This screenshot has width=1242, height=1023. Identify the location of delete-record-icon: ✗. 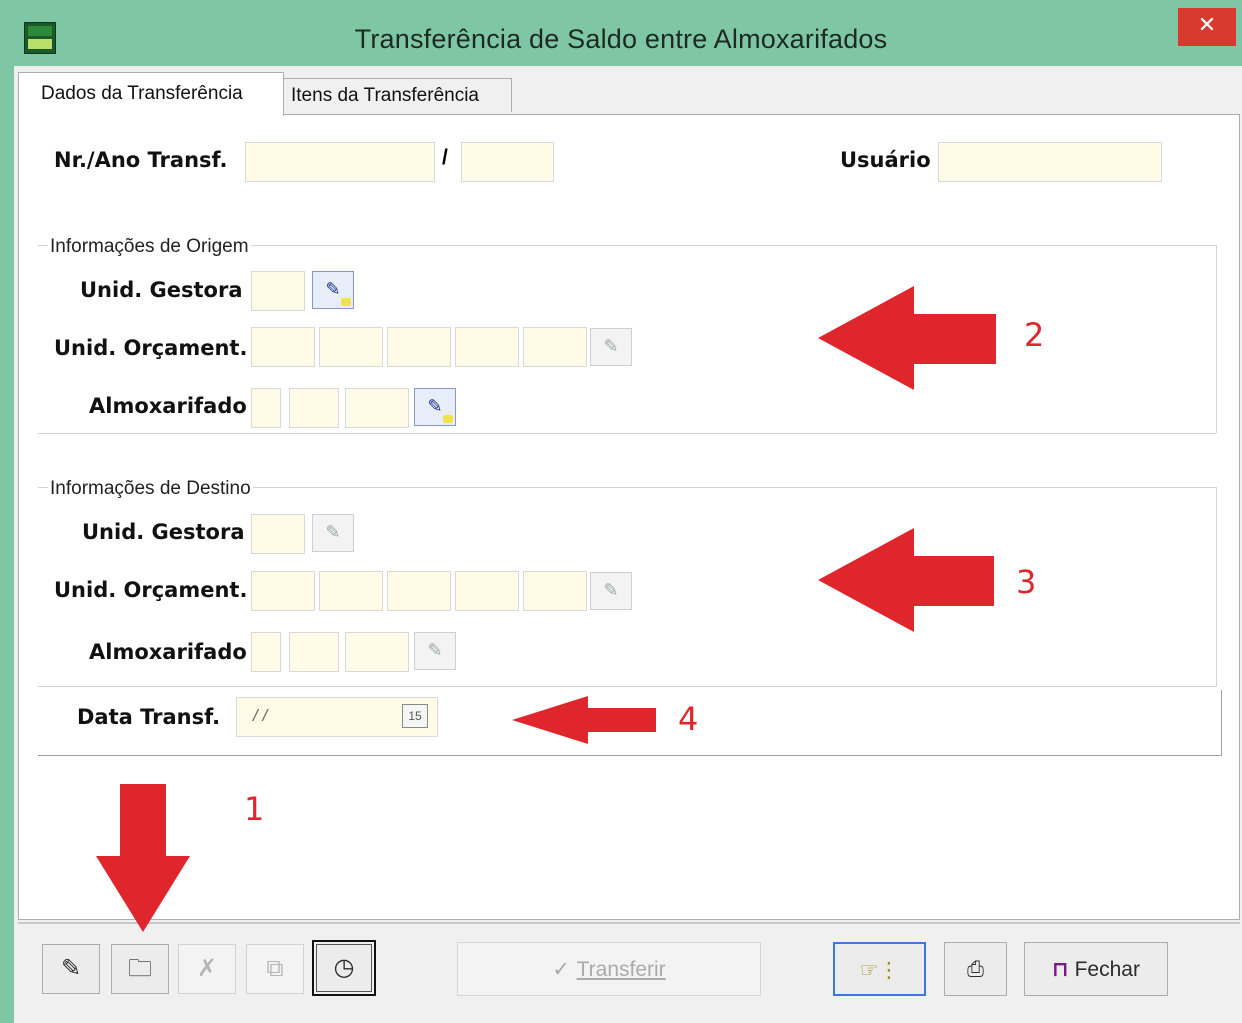
(207, 969).